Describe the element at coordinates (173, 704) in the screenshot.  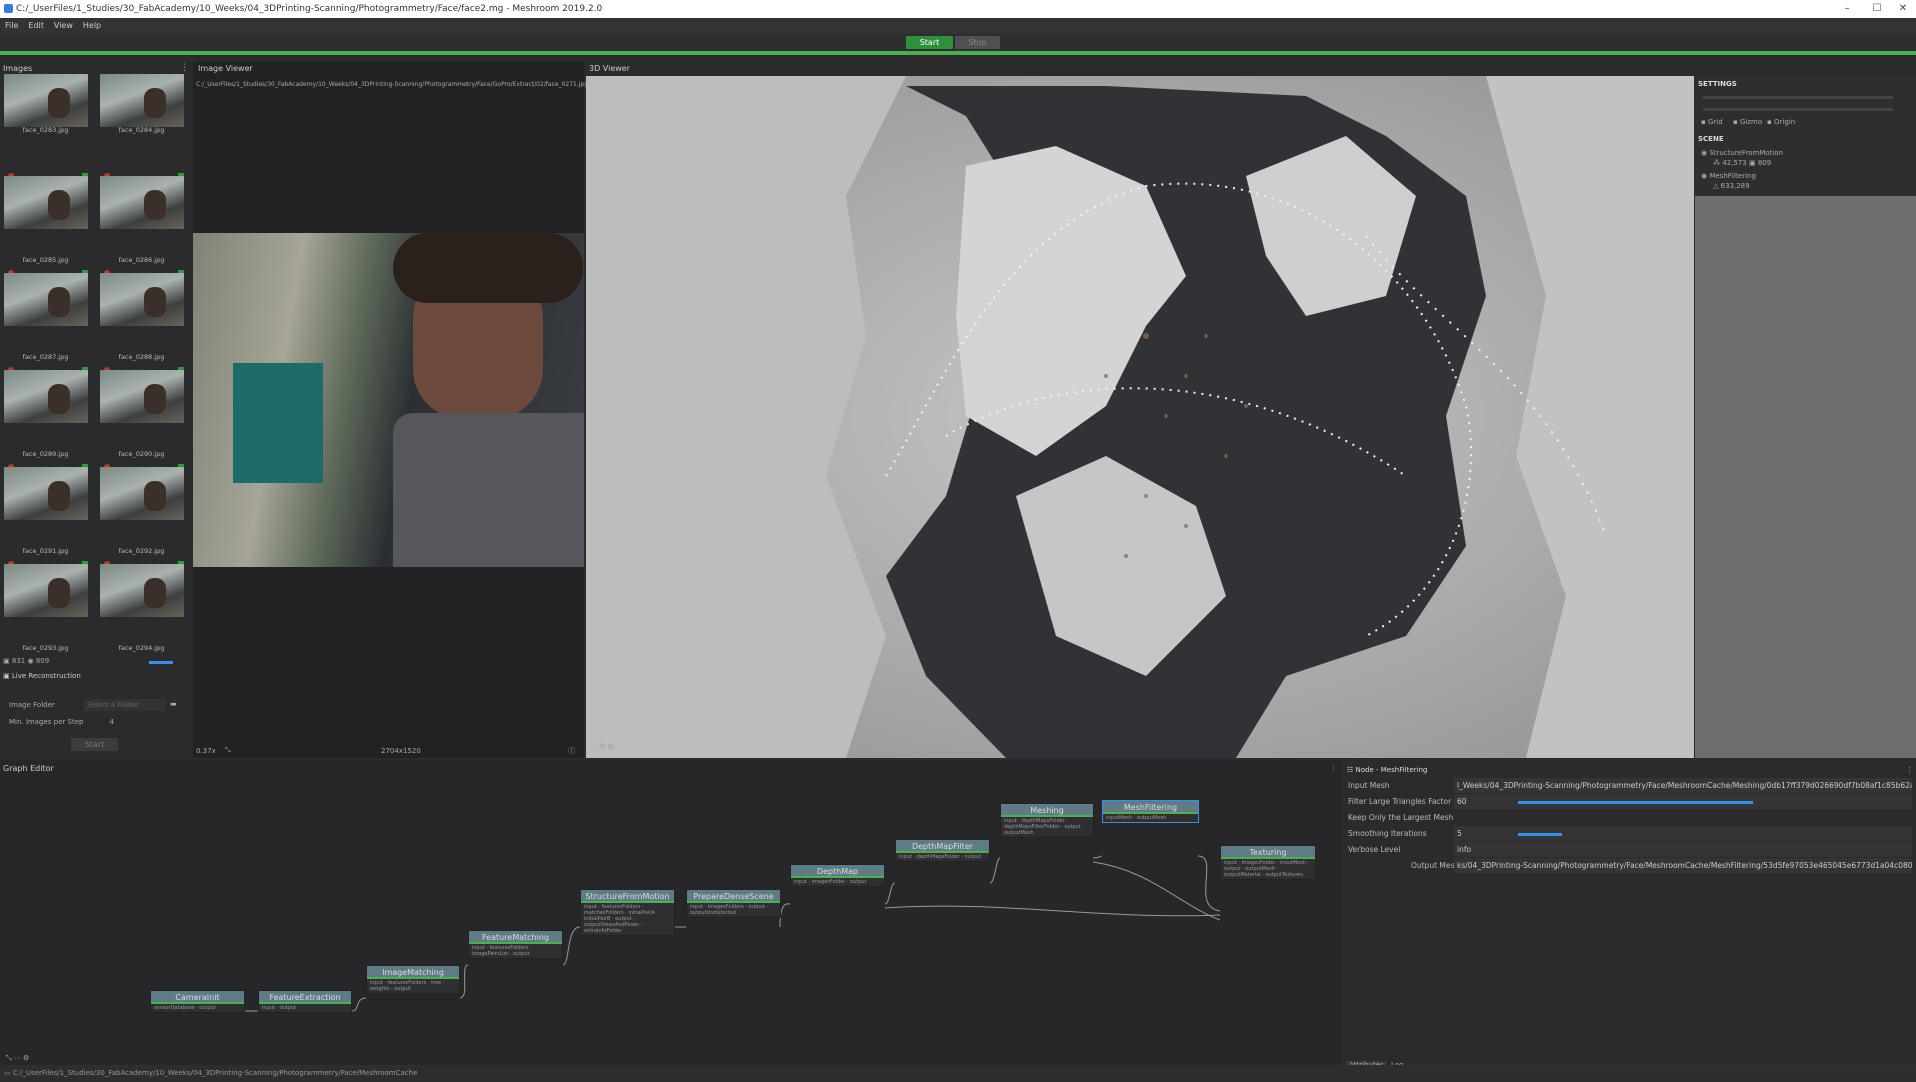
I see `folder-icon: ▬` at that location.